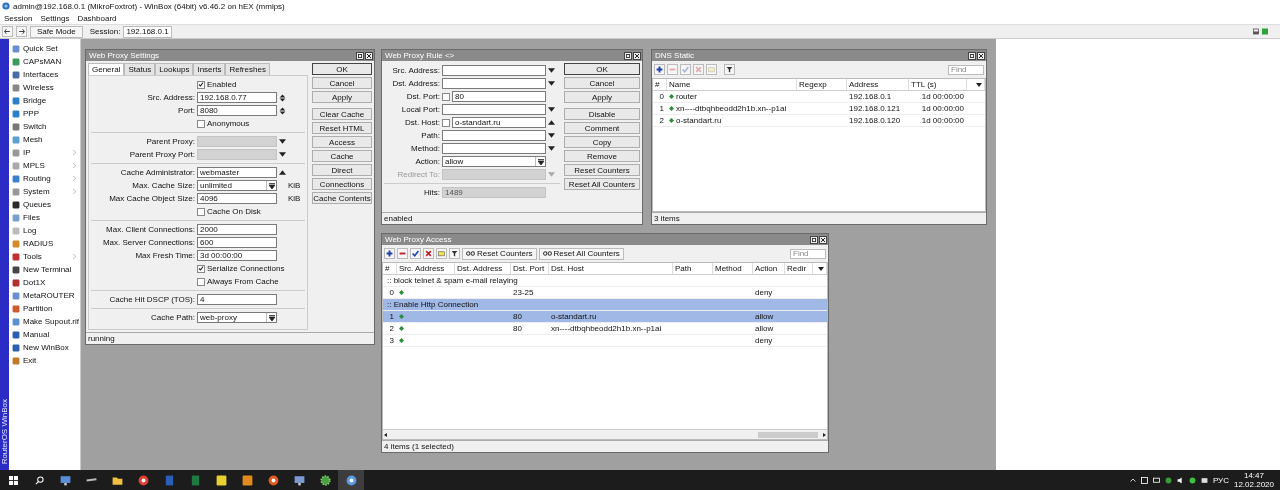 The width and height of the screenshot is (1280, 490). Describe the element at coordinates (799, 268) in the screenshot. I see `column-header: Redir` at that location.